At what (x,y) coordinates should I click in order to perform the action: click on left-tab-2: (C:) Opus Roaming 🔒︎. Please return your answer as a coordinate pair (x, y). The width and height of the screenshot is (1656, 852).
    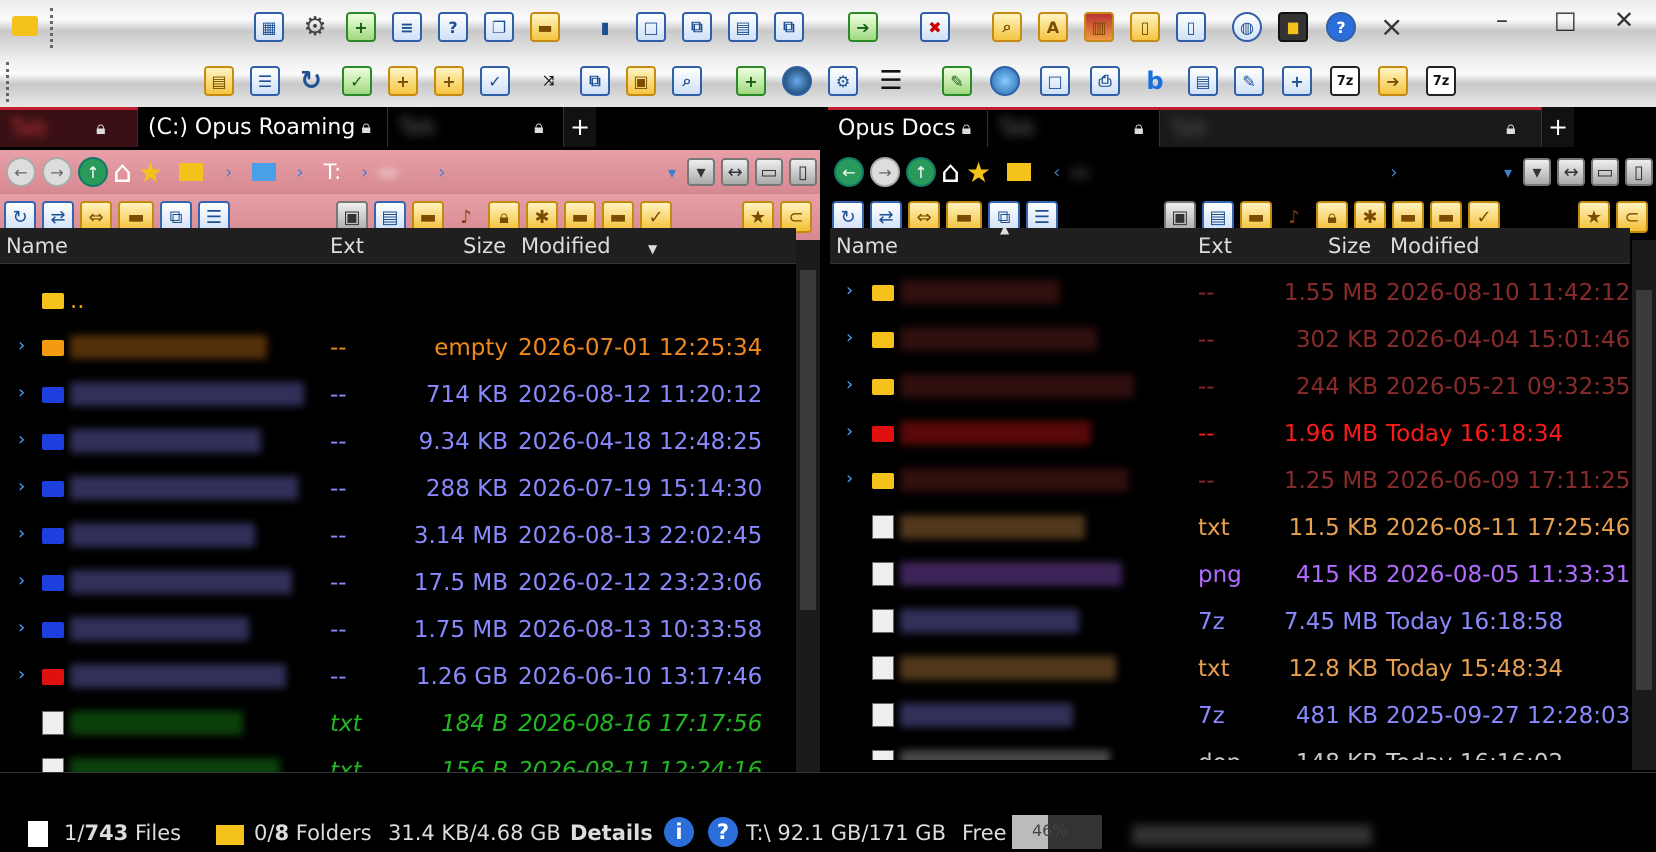
    Looking at the image, I should click on (263, 127).